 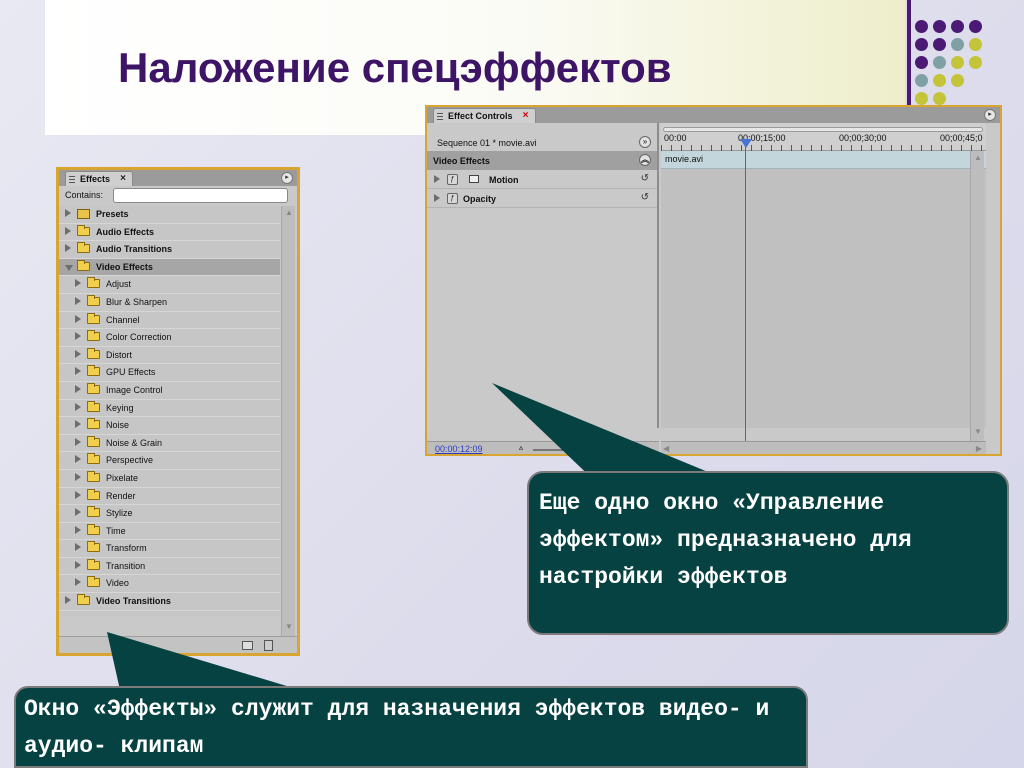 I want to click on tree-item-label: Blur & Sharpen, so click(x=137, y=301).